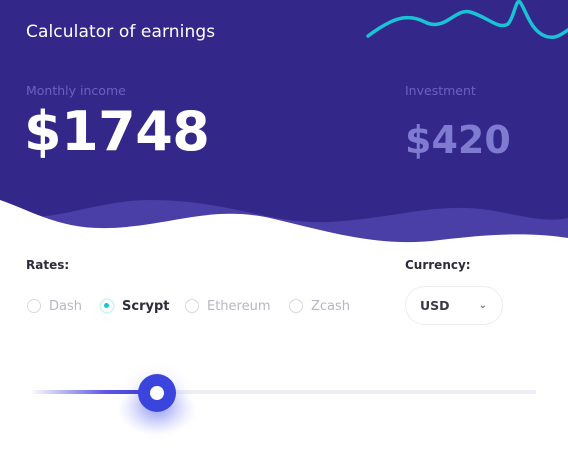 Image resolution: width=568 pixels, height=461 pixels. Describe the element at coordinates (239, 306) in the screenshot. I see `rate-option-label: Ethereum` at that location.